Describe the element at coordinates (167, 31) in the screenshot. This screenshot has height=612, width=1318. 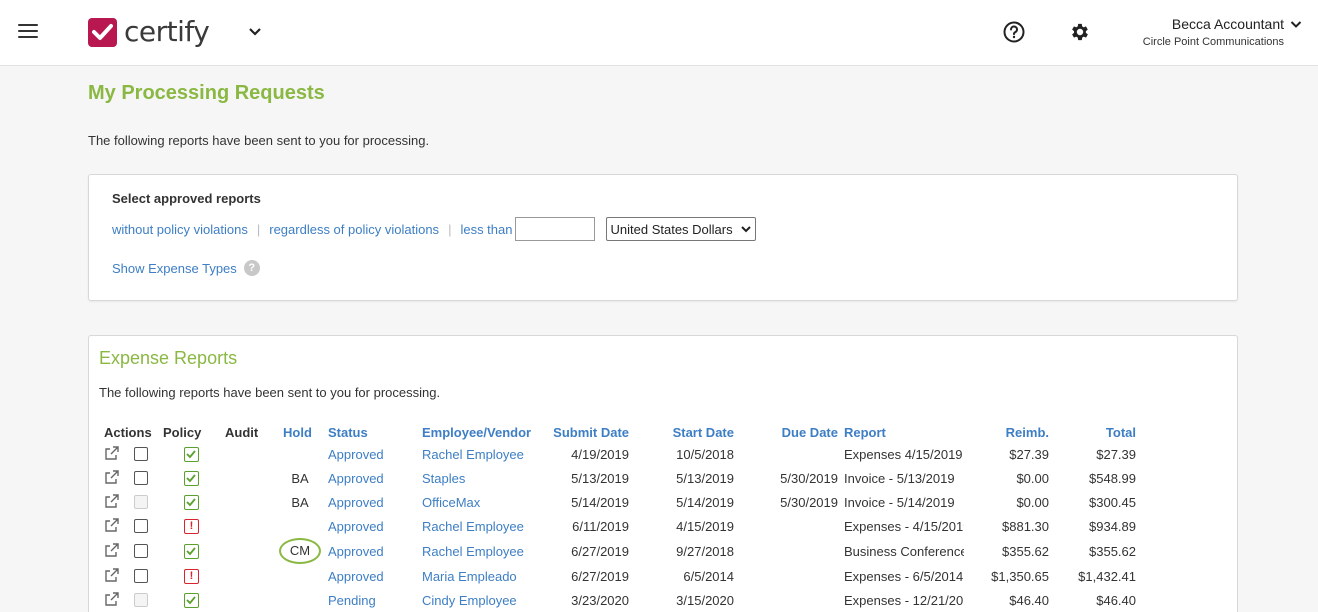
I see `logo-text: certify` at that location.